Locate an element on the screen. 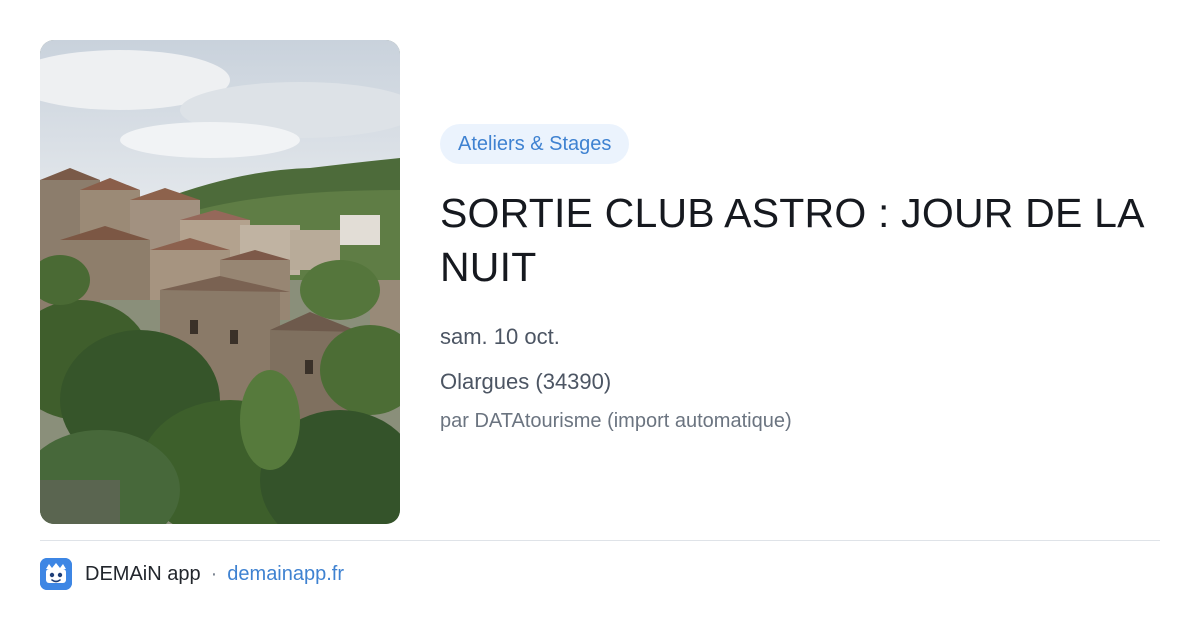 This screenshot has height=630, width=1200. event-source: par DATAtourisme (import automatique) is located at coordinates (616, 421).